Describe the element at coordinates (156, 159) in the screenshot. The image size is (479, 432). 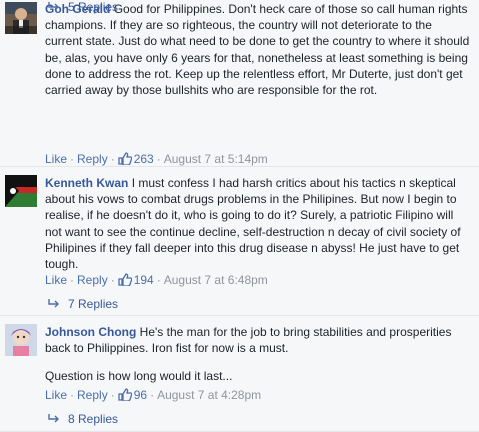
I see `comment-actions: Like · Reply · 263 · August 7 at 5:14pm` at that location.